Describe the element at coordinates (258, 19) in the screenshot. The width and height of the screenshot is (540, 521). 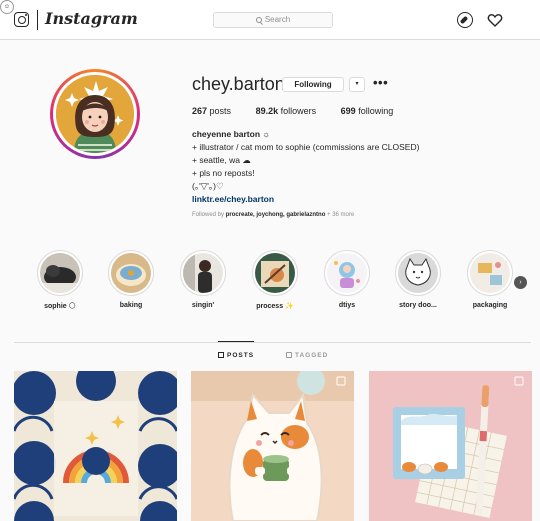
I see `search-icon` at that location.